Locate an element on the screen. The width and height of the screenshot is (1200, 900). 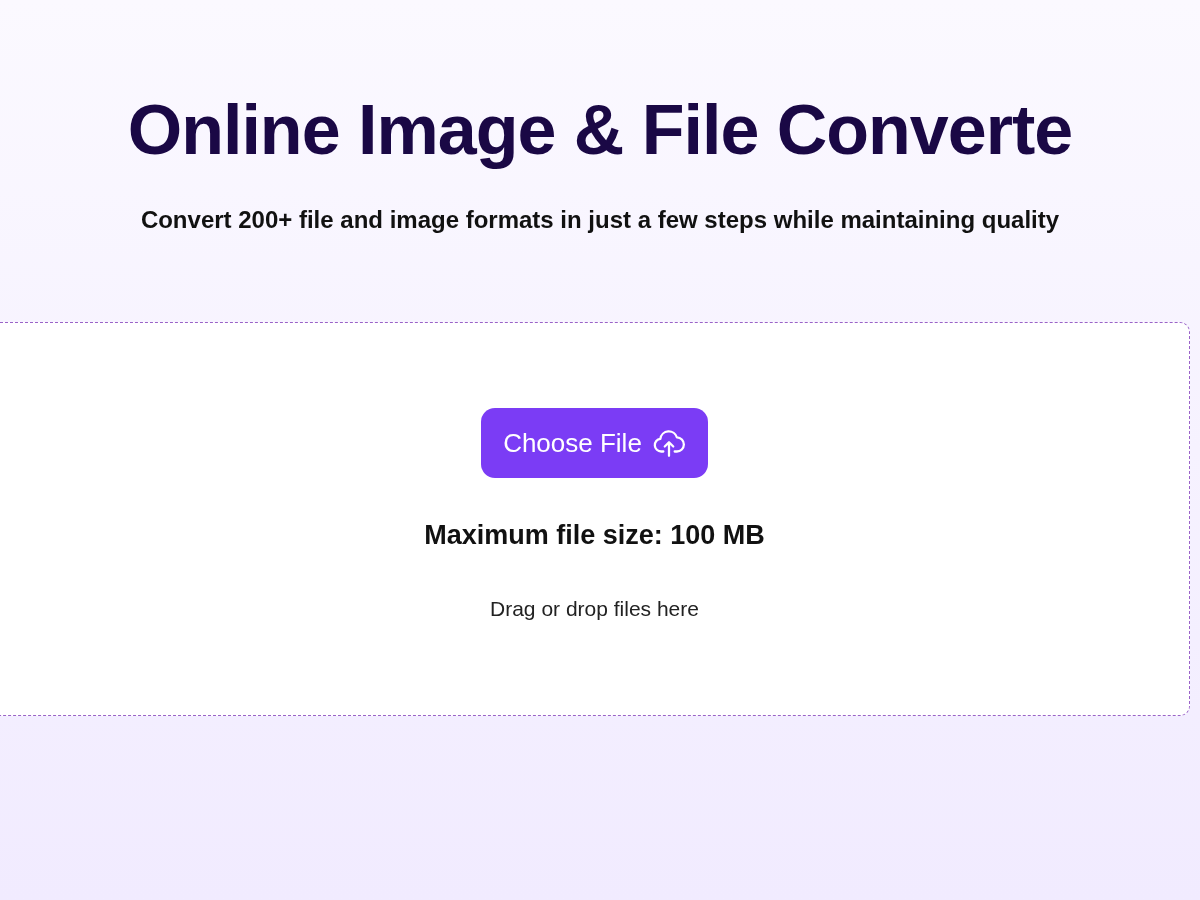
subtitle: Convert 200+ file and image formats in just a few steps while maintaining quality is located at coordinates (600, 220).